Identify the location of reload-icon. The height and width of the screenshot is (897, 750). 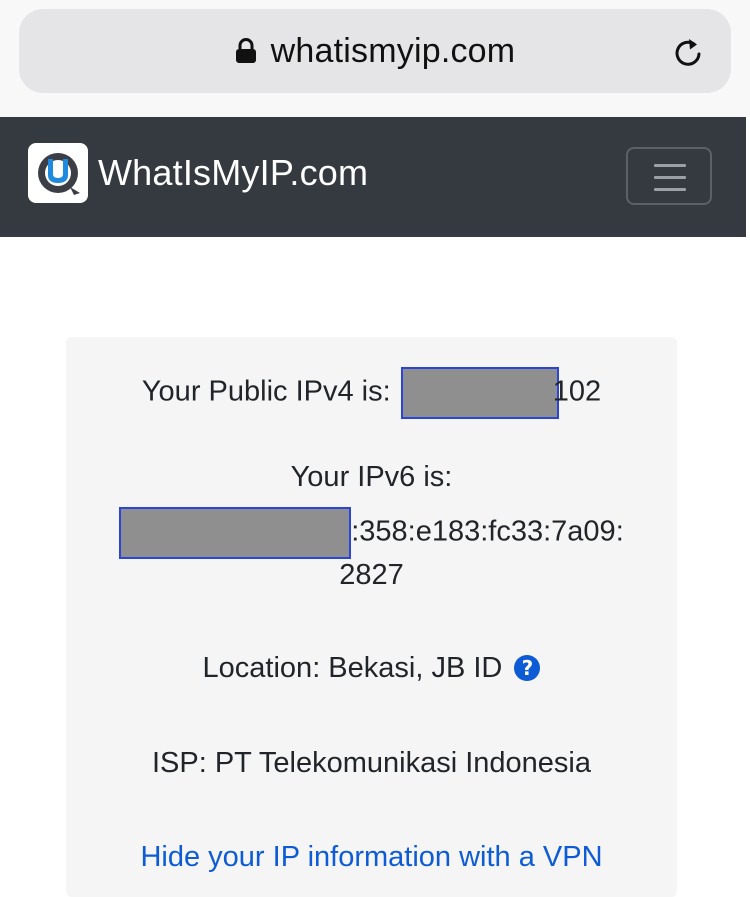
(689, 53).